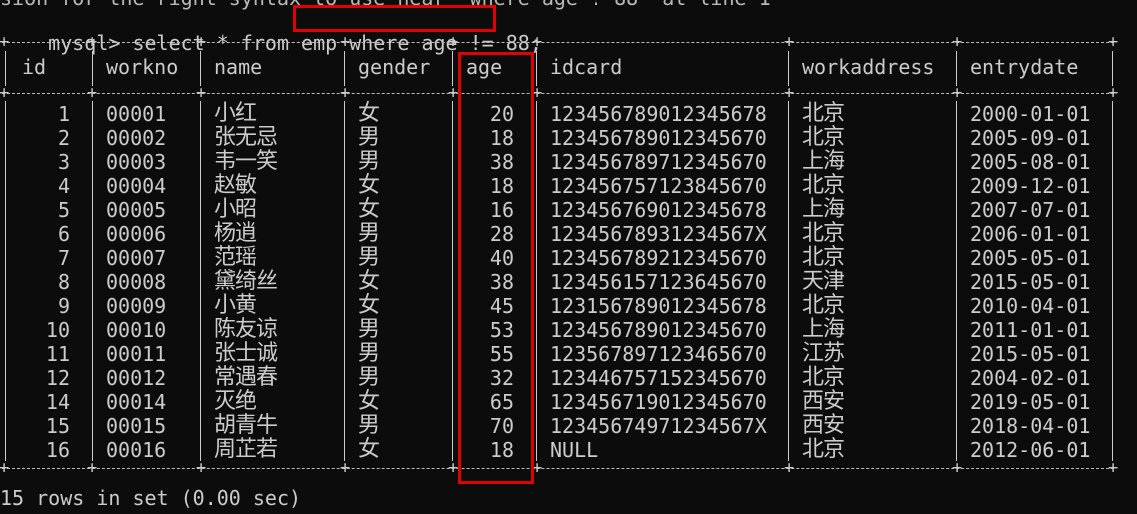  Describe the element at coordinates (246, 281) in the screenshot. I see `table-cell-name: 黛绮丝` at that location.